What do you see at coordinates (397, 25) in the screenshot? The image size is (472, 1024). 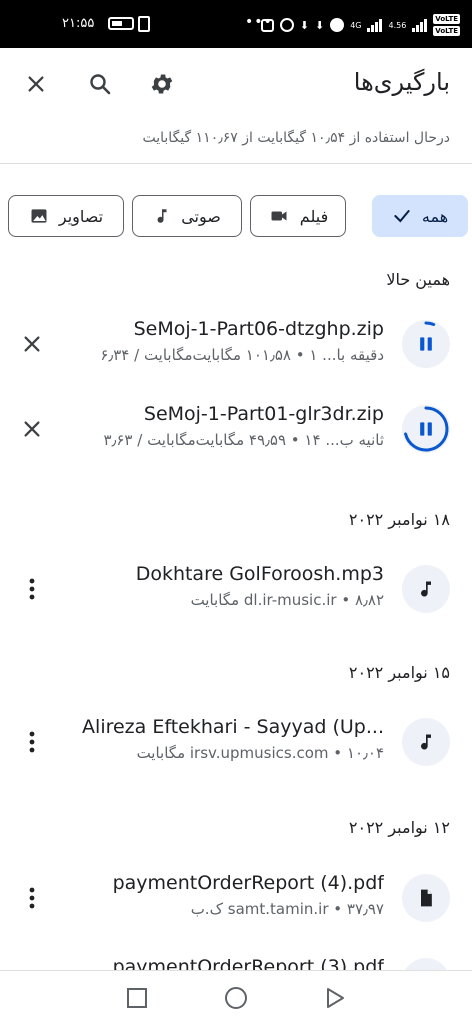 I see `speed-label: 4.56` at bounding box center [397, 25].